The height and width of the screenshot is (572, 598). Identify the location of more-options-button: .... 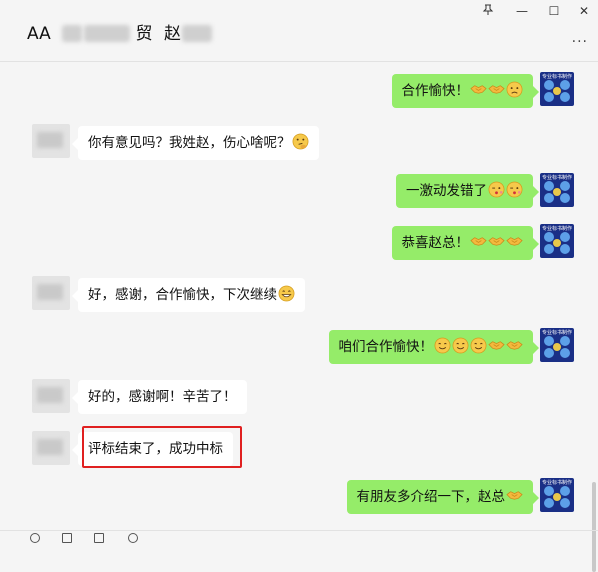
(580, 38).